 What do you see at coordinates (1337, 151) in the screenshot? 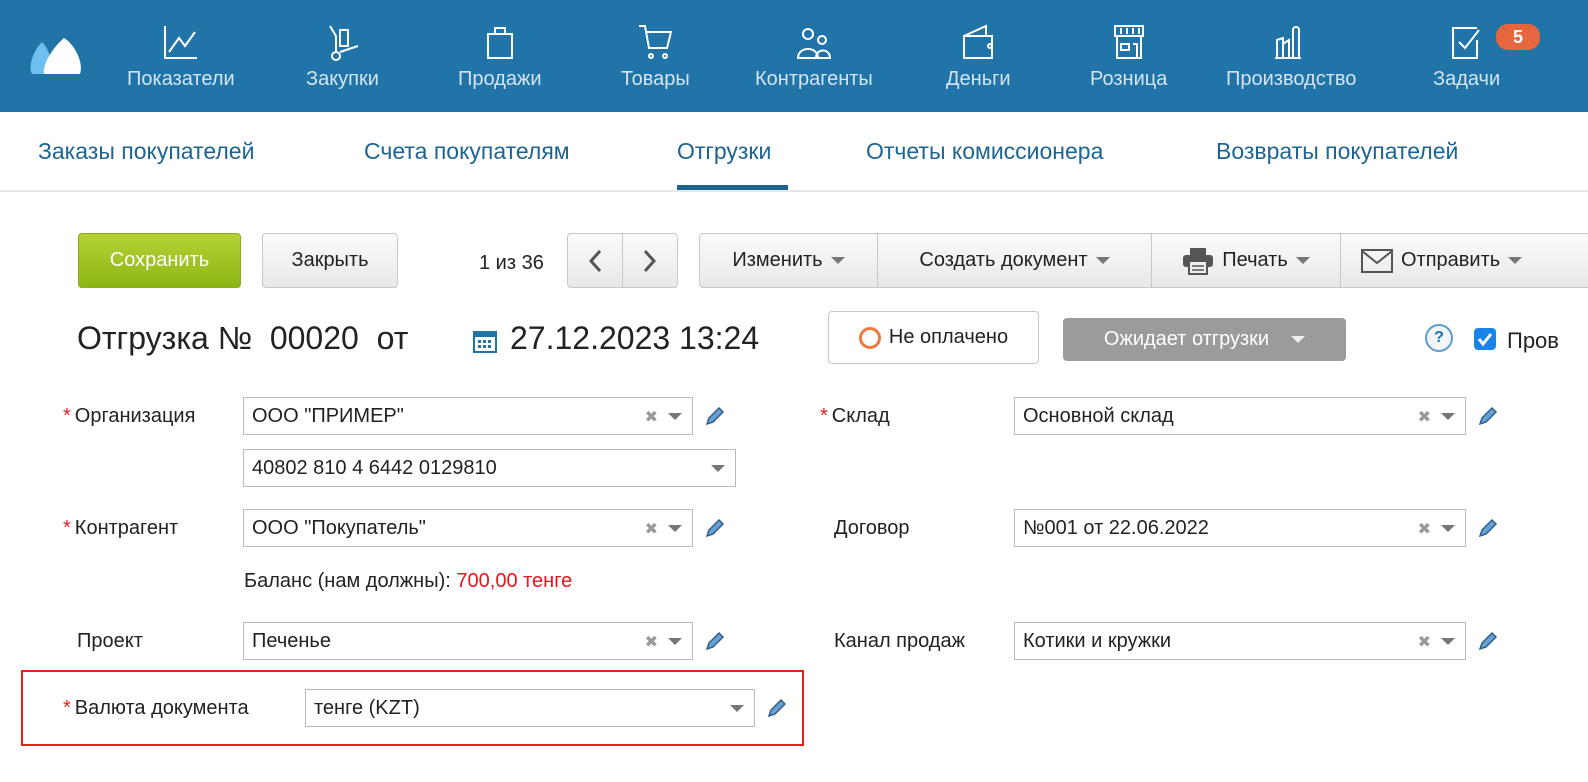
I see `tab-vozvraty: Возвраты покупателей` at bounding box center [1337, 151].